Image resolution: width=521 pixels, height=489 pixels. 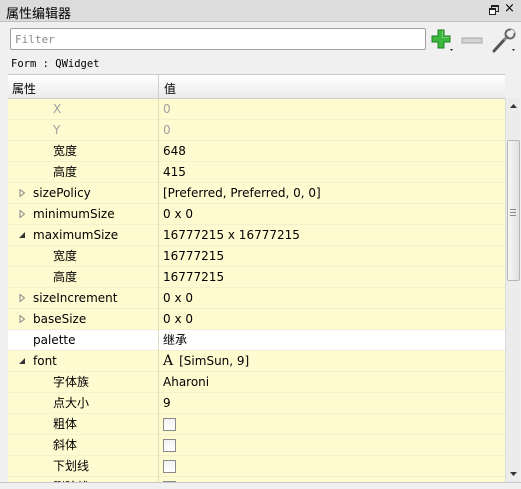 What do you see at coordinates (256, 466) in the screenshot?
I see `property-row: 下划线` at bounding box center [256, 466].